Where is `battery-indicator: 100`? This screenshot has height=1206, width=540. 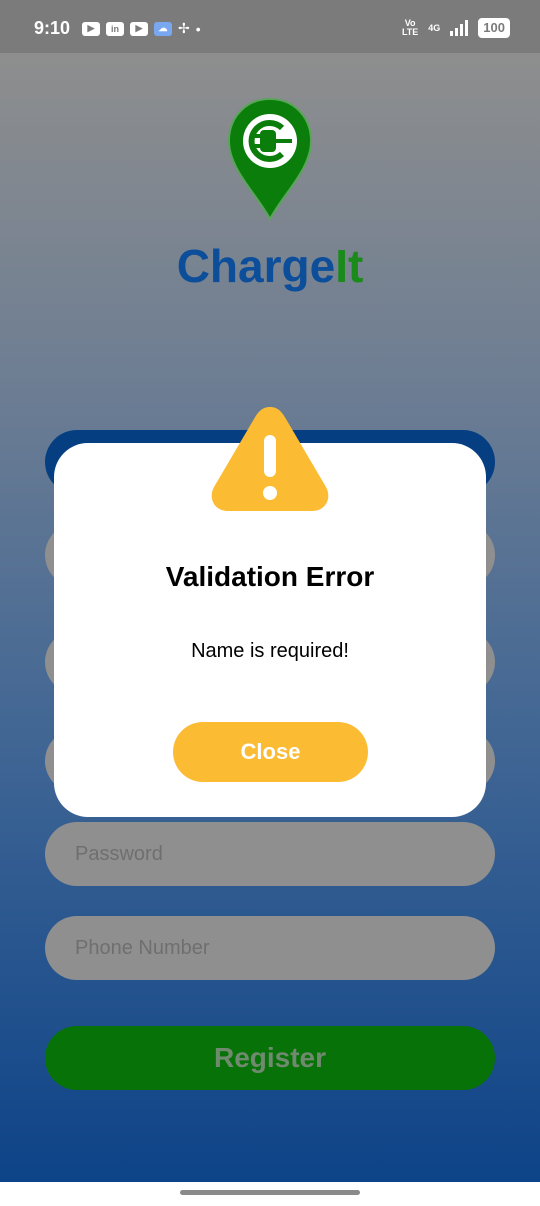
battery-indicator: 100 is located at coordinates (494, 28).